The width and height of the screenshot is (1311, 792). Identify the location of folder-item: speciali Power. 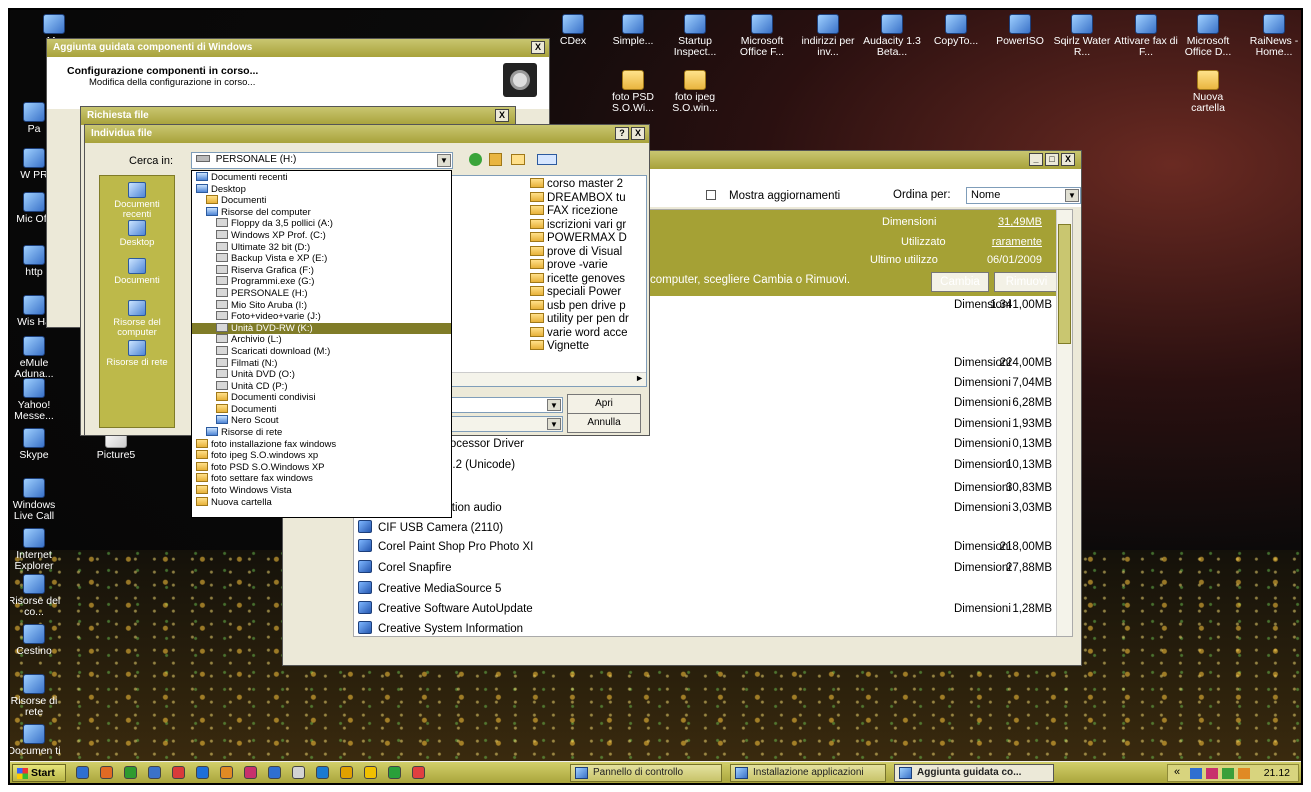
(588, 293).